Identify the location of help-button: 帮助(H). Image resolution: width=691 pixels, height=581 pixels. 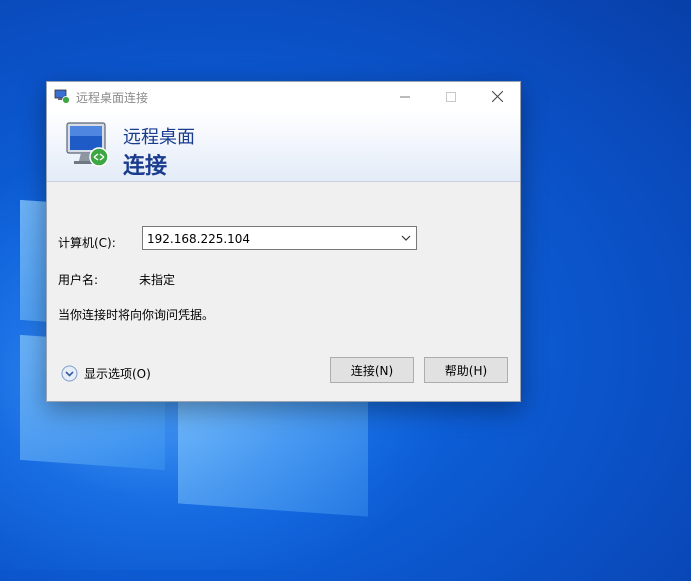
(466, 370).